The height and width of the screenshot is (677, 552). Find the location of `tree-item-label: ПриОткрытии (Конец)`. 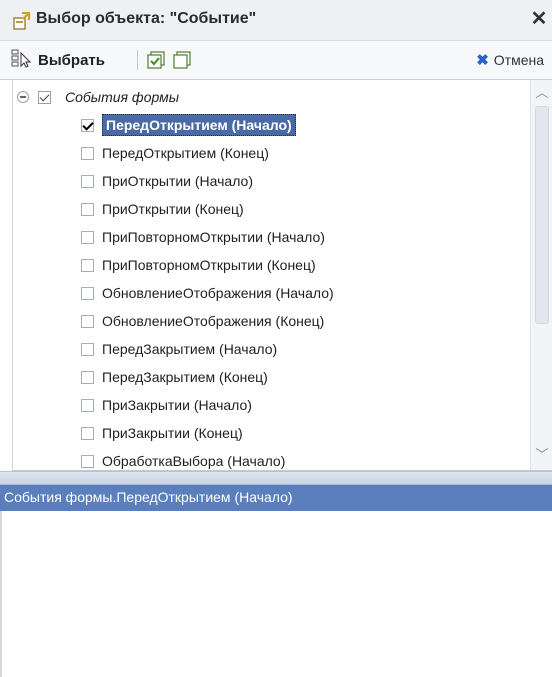

tree-item-label: ПриОткрытии (Конец) is located at coordinates (173, 209).